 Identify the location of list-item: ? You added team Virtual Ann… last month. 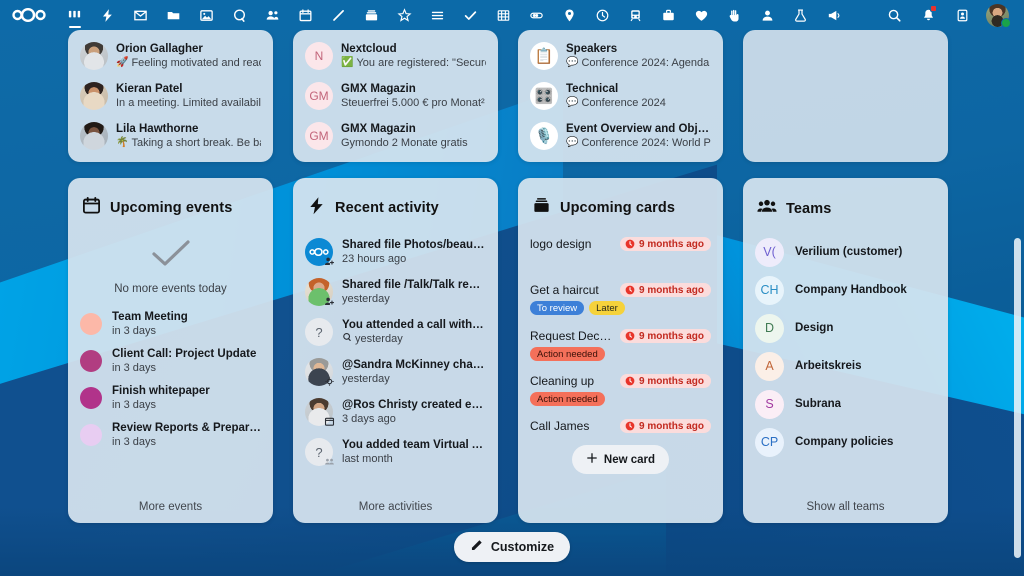
(395, 452).